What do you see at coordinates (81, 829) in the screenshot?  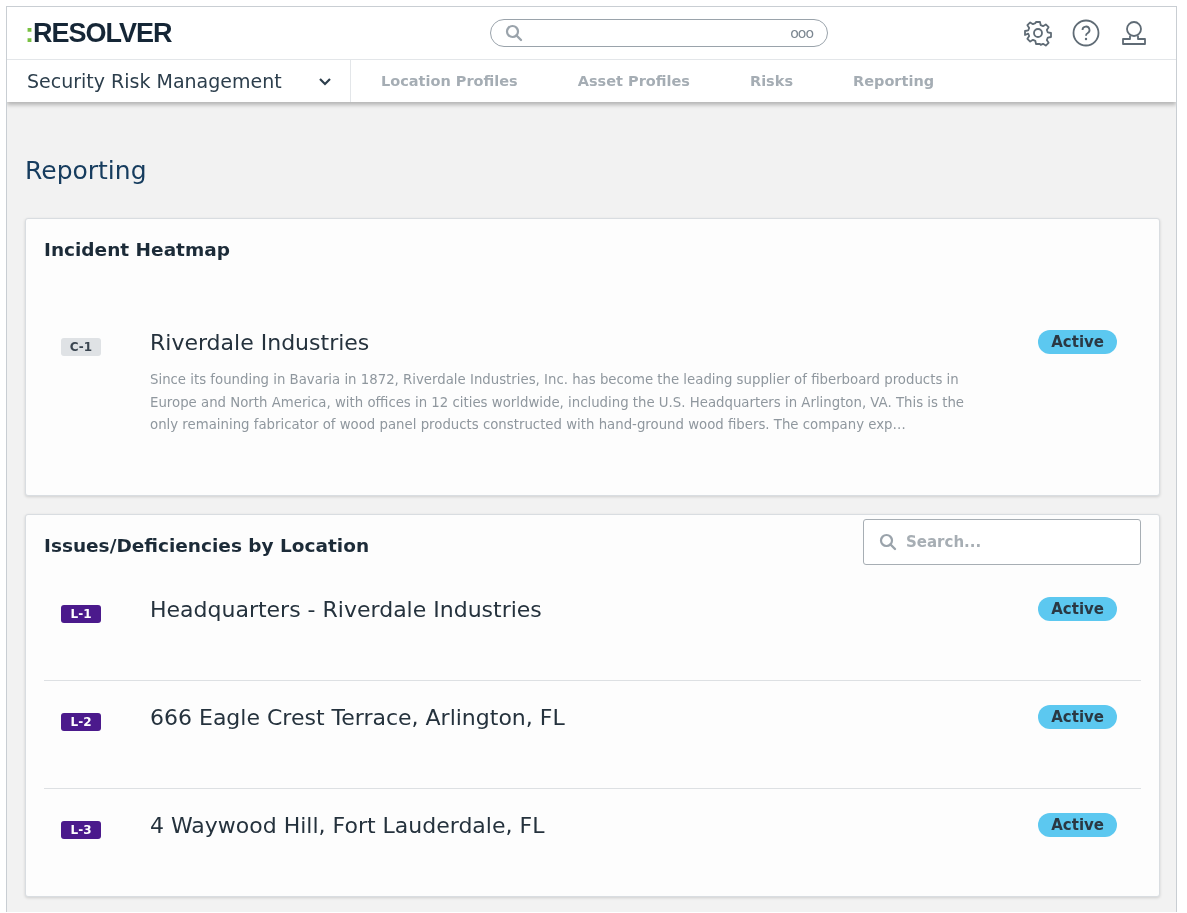 I see `id-badge: L-3` at bounding box center [81, 829].